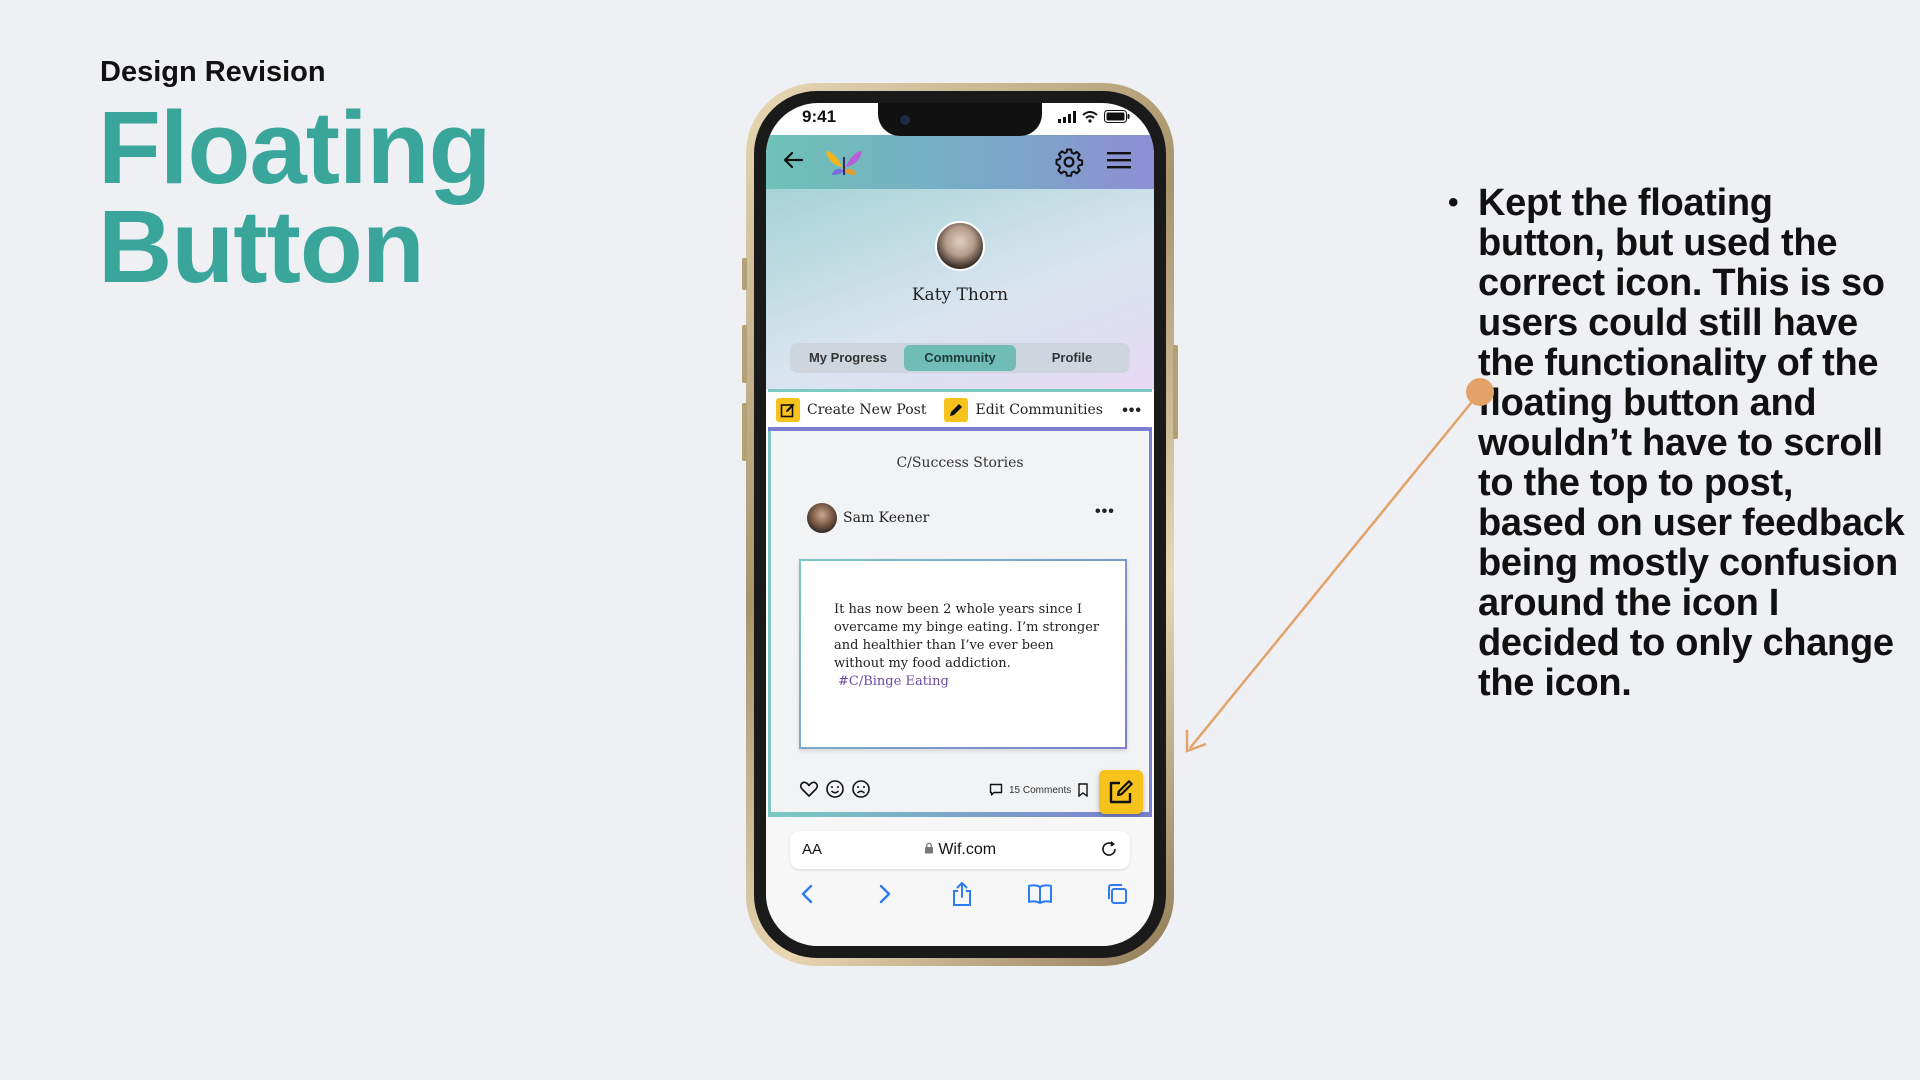 The width and height of the screenshot is (1920, 1080). What do you see at coordinates (1067, 116) in the screenshot?
I see `signal-icon` at bounding box center [1067, 116].